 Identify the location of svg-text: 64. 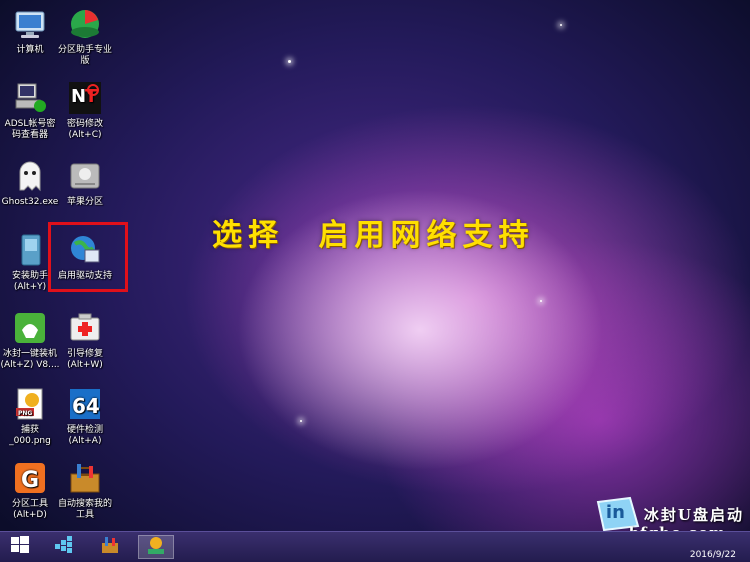
(86, 406).